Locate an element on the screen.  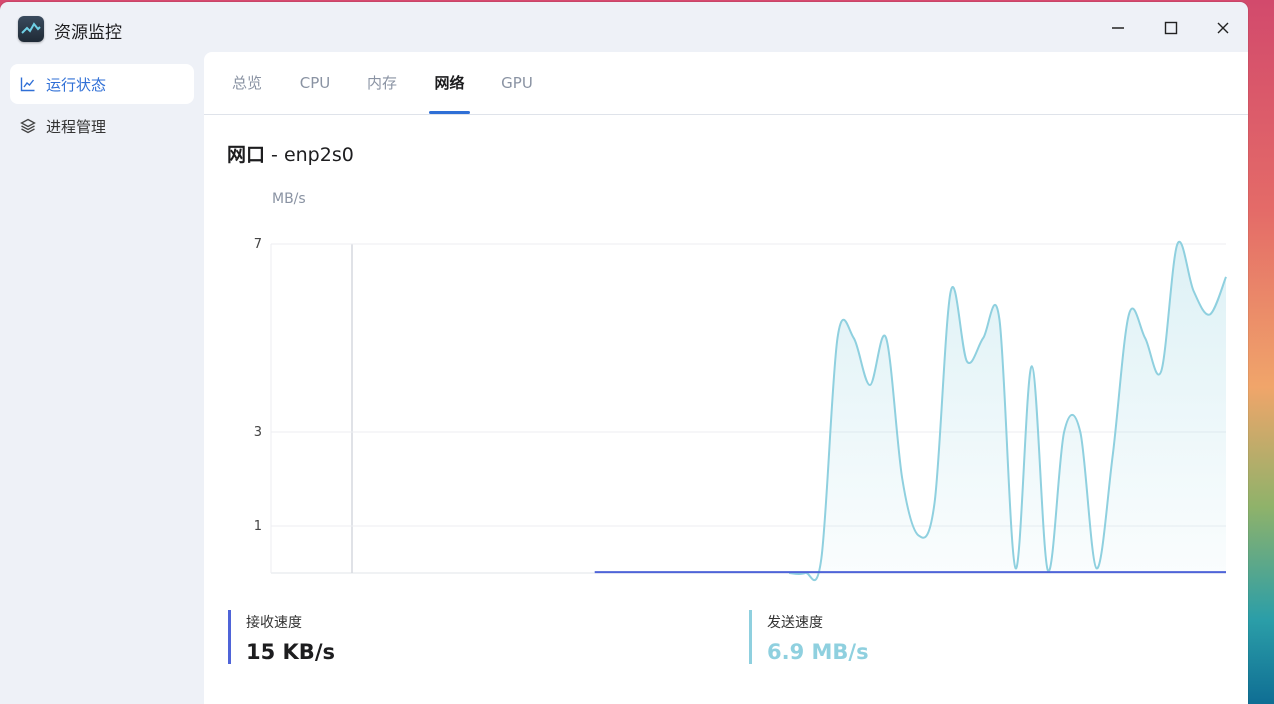
title-bar: 资源监控 is located at coordinates (624, 27).